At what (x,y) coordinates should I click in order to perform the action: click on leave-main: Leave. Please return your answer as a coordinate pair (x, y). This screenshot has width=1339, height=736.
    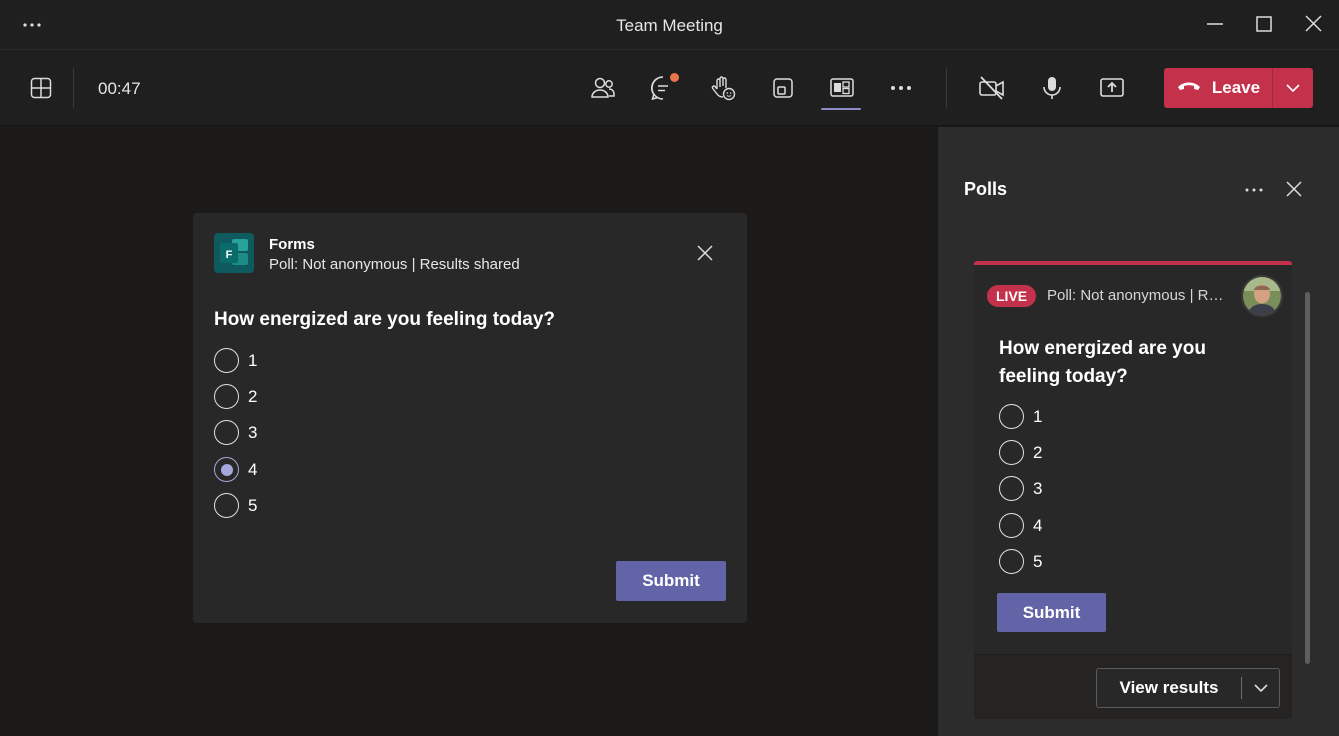
    Looking at the image, I should click on (1218, 88).